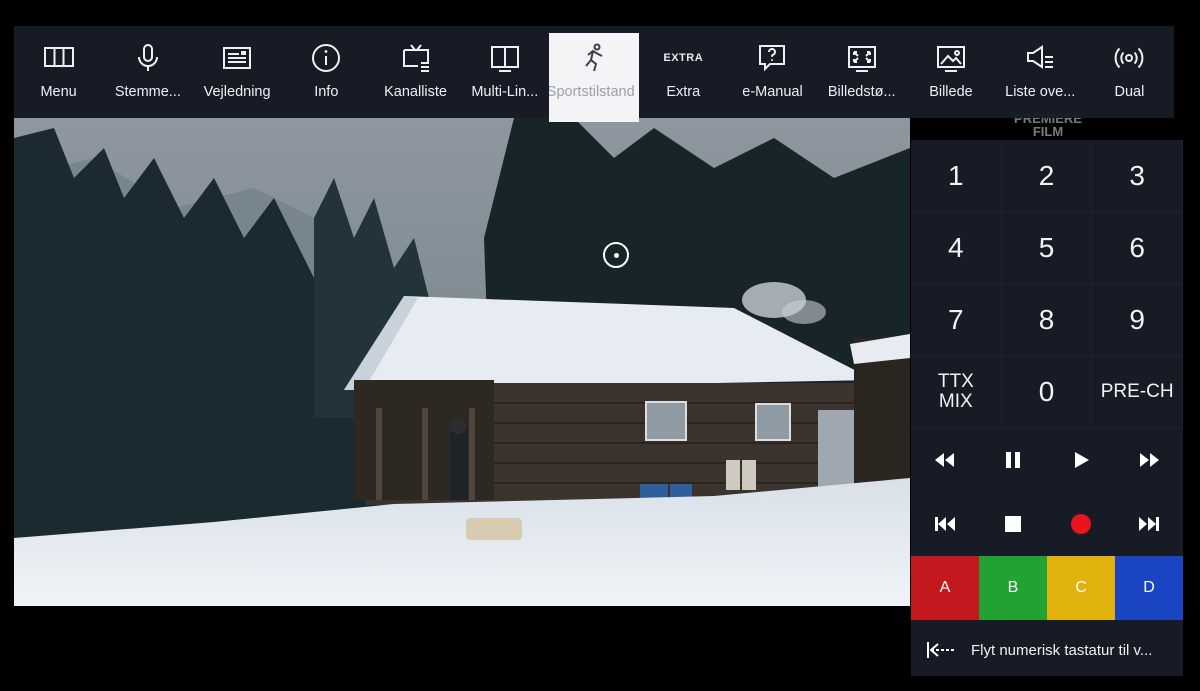 The image size is (1200, 691). Describe the element at coordinates (1047, 248) in the screenshot. I see `key-5: 5` at that location.